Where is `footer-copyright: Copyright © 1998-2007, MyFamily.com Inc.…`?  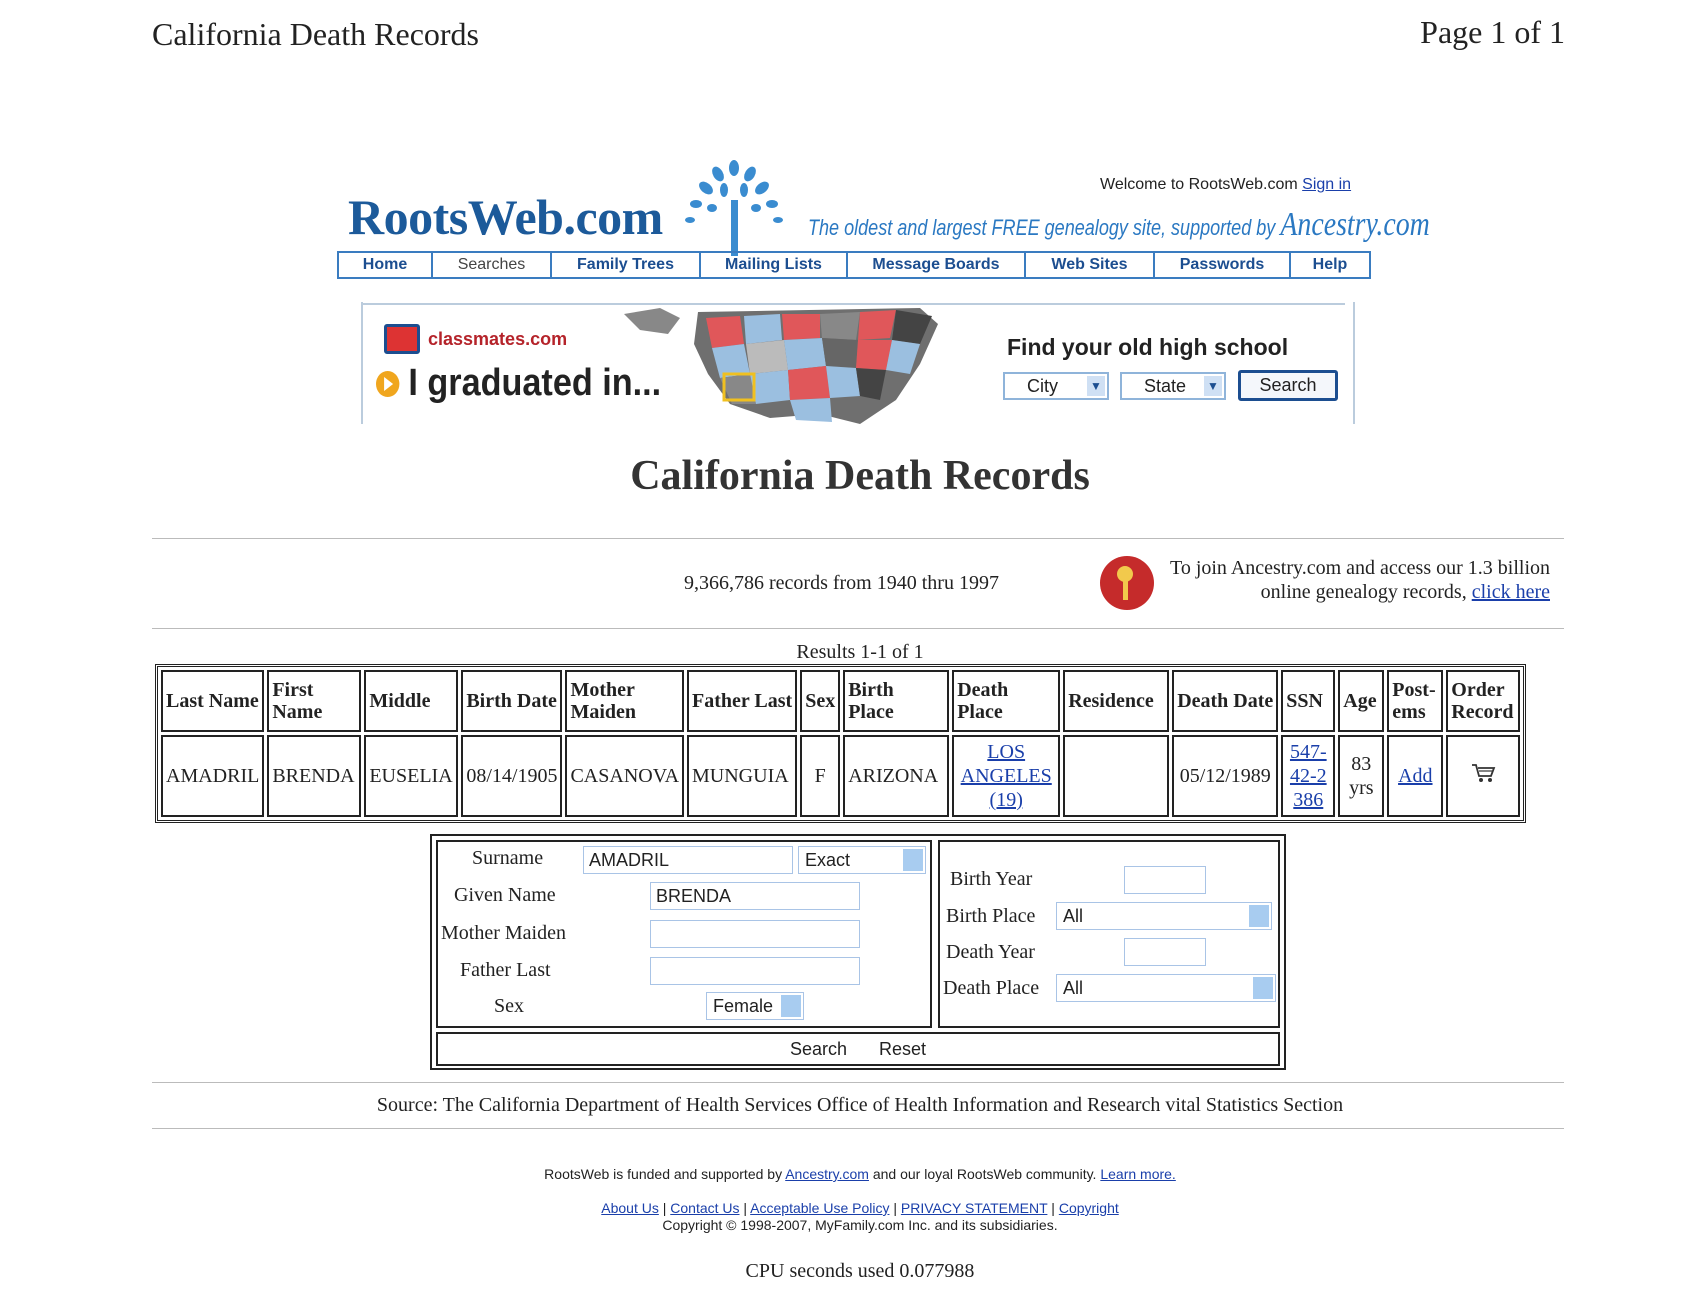
footer-copyright: Copyright © 1998-2007, MyFamily.com Inc.… is located at coordinates (860, 1225).